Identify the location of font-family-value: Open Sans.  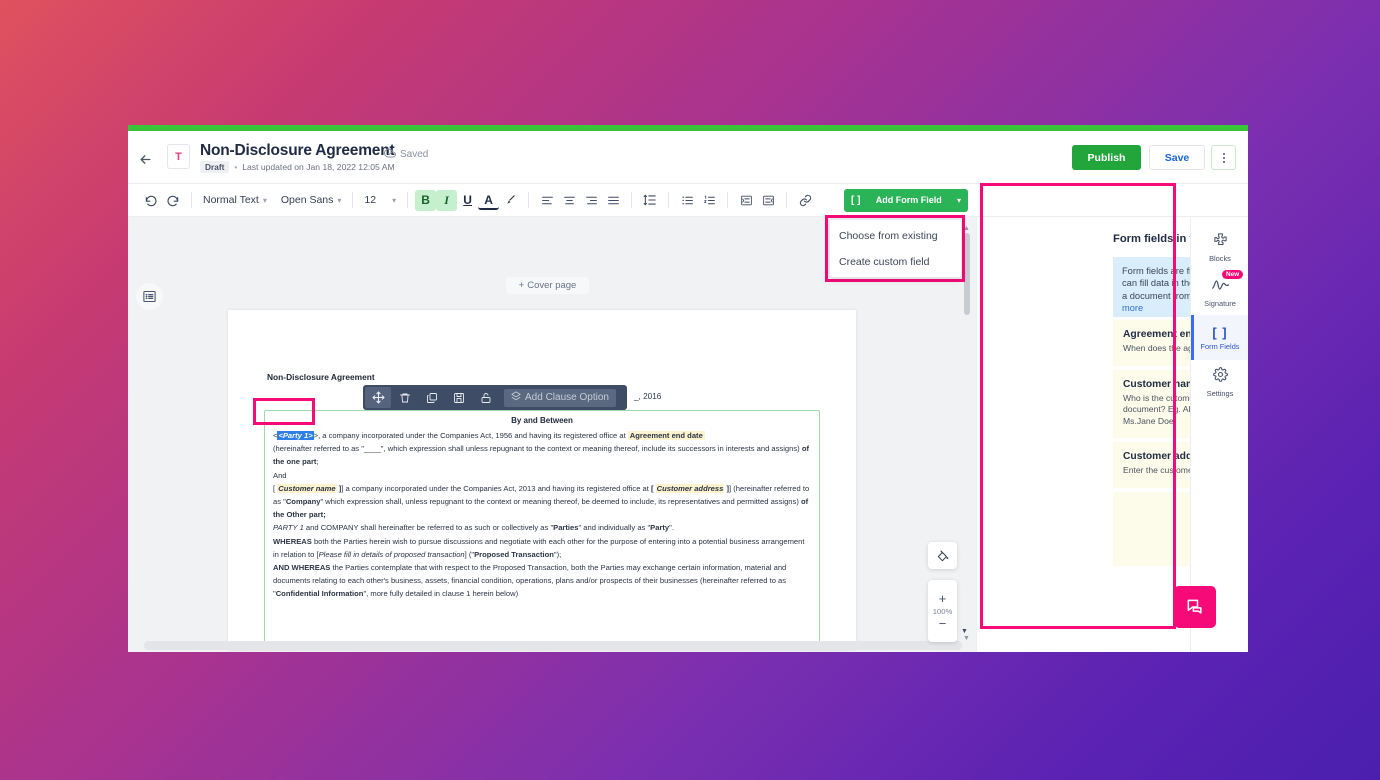
(307, 200).